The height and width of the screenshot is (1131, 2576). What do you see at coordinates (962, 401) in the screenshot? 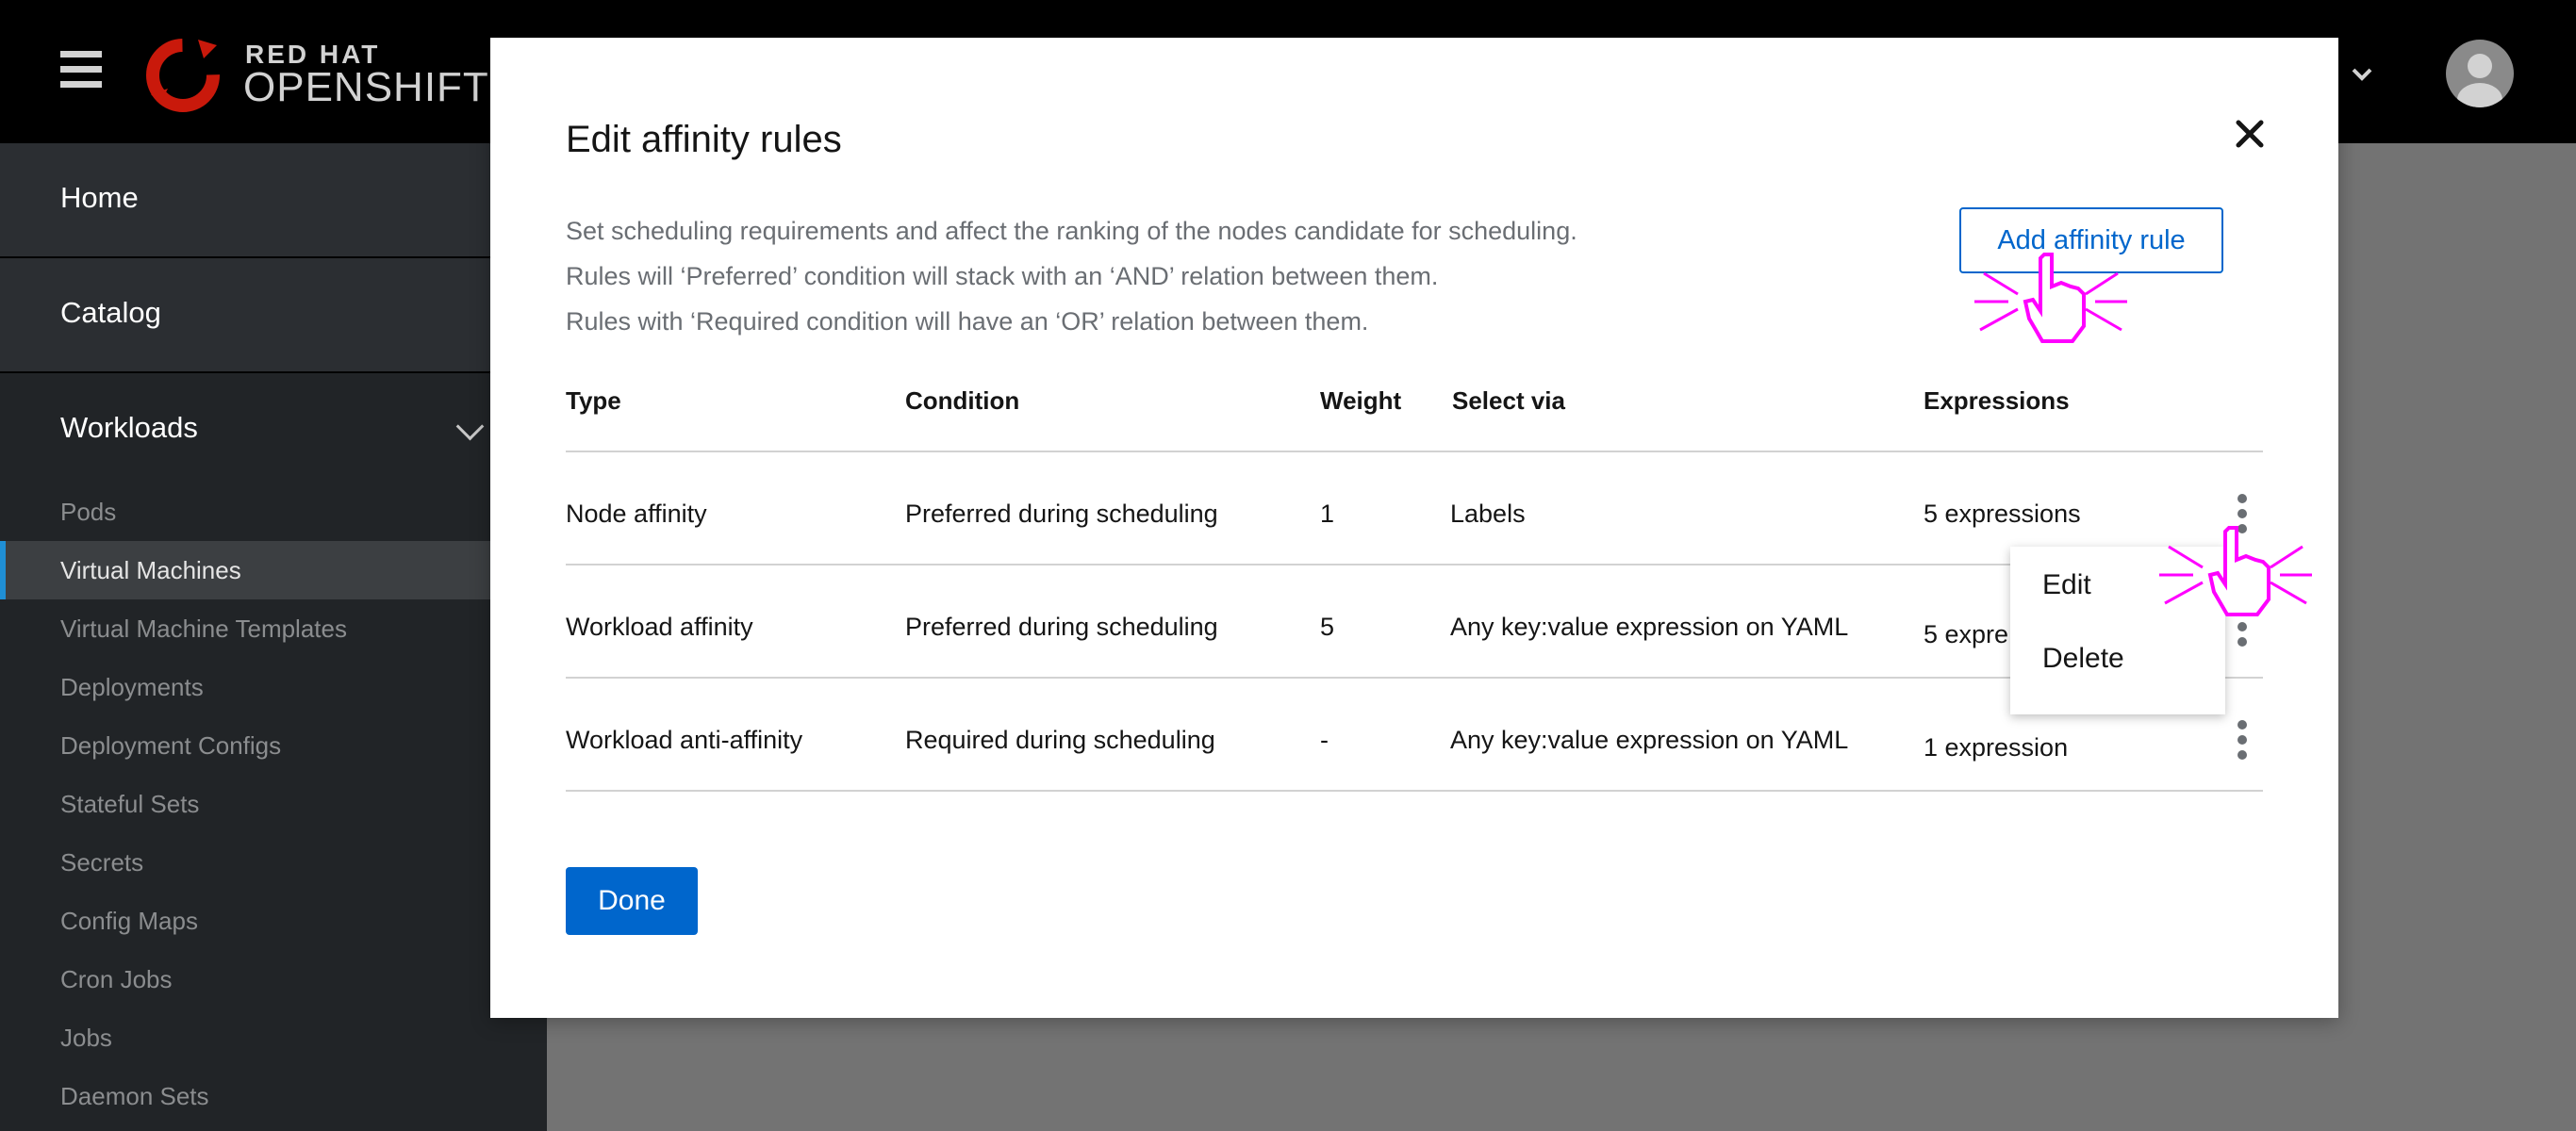
I see `column-header-condition: Condition` at bounding box center [962, 401].